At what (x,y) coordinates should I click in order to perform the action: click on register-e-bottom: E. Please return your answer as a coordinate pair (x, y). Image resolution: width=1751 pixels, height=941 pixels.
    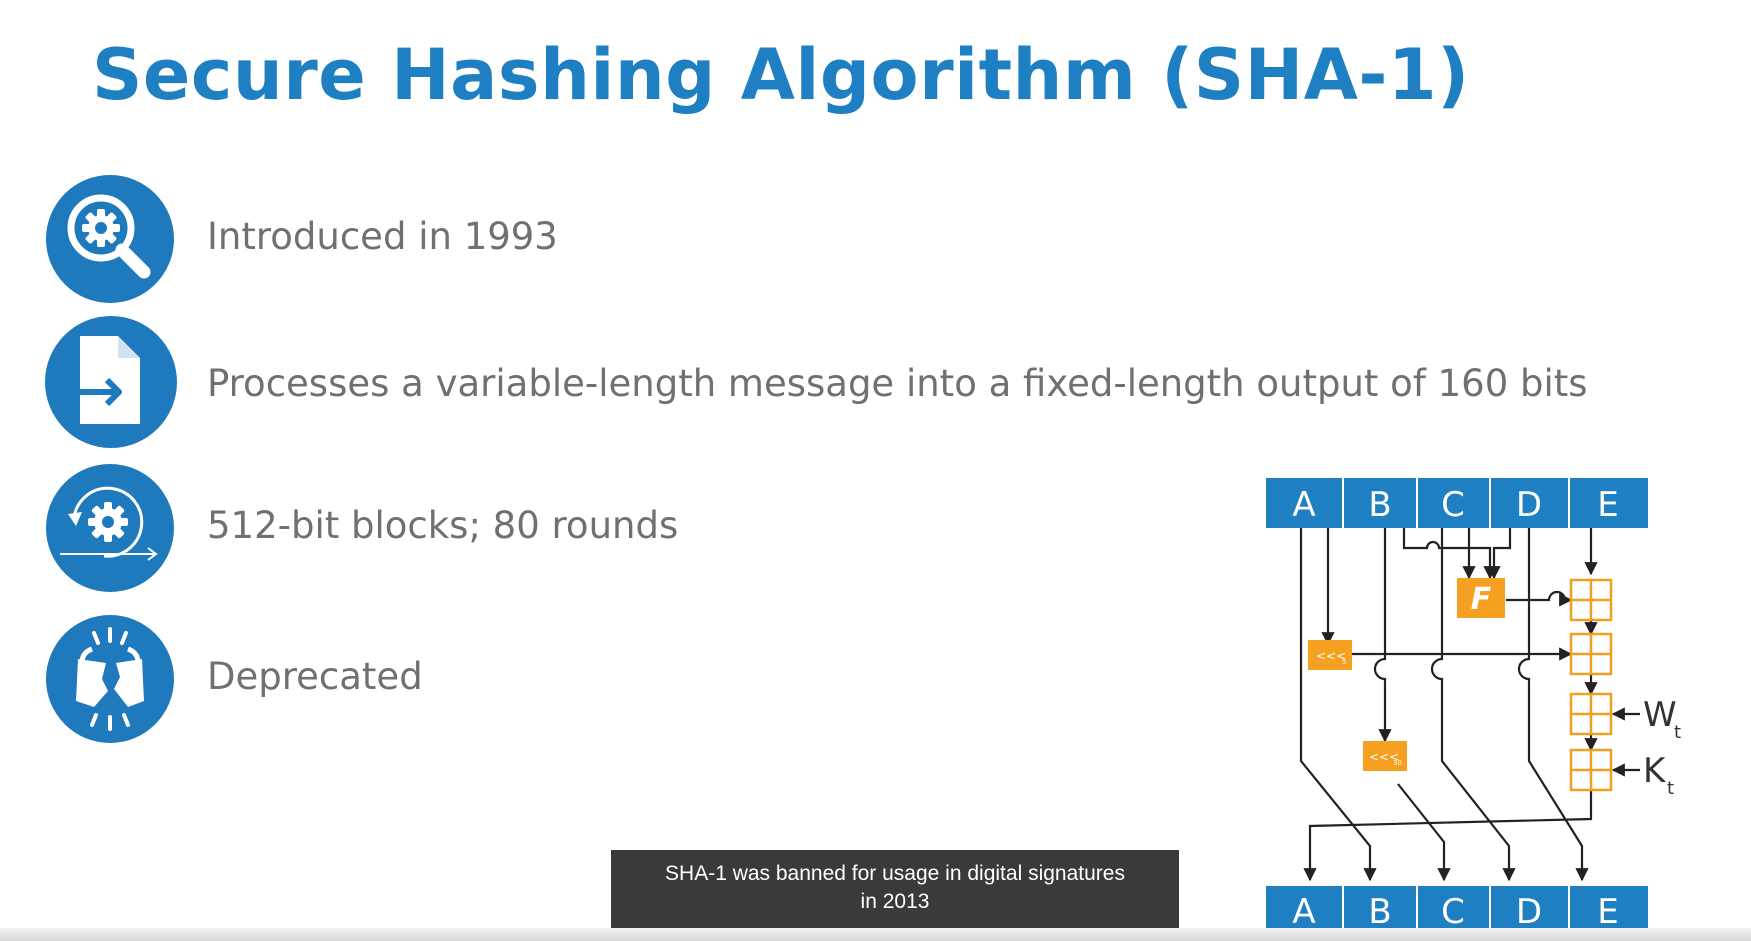
    Looking at the image, I should click on (1607, 912).